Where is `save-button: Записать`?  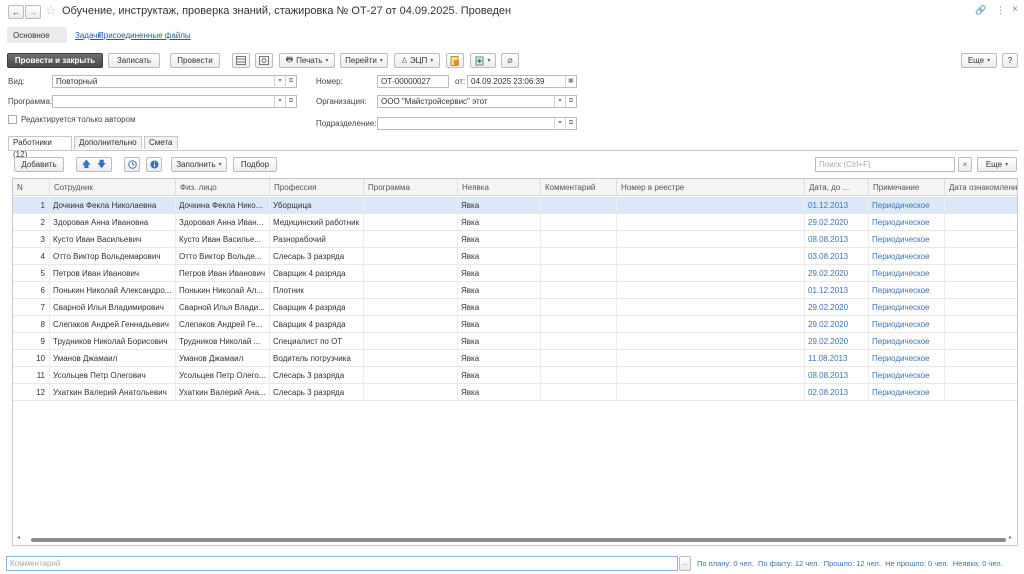
save-button: Записать is located at coordinates (134, 60).